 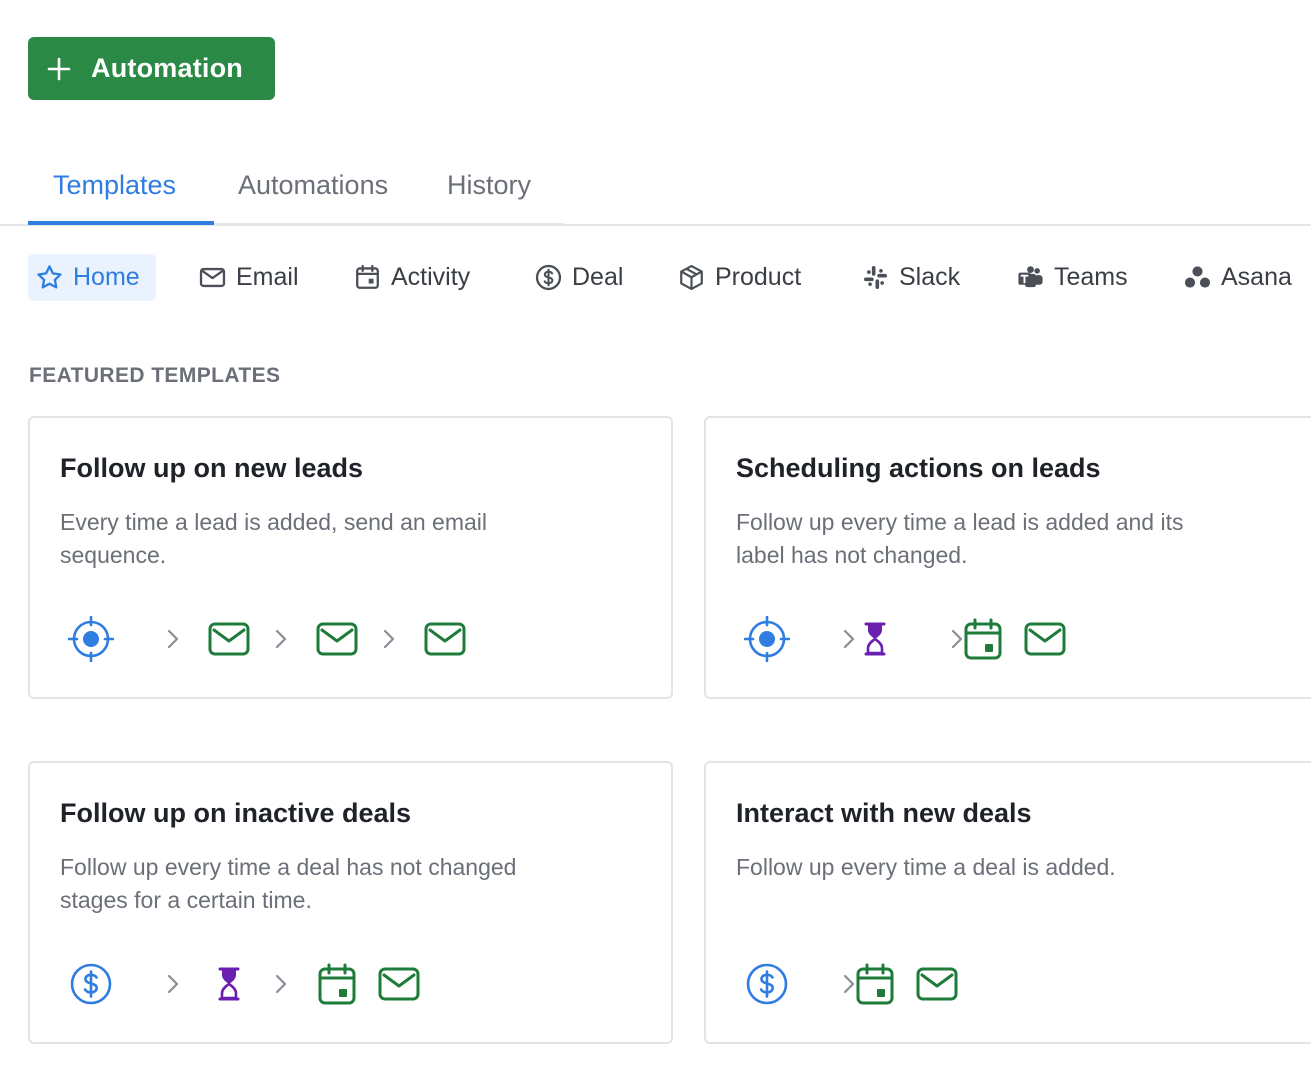 What do you see at coordinates (106, 277) in the screenshot?
I see `category-label: Home` at bounding box center [106, 277].